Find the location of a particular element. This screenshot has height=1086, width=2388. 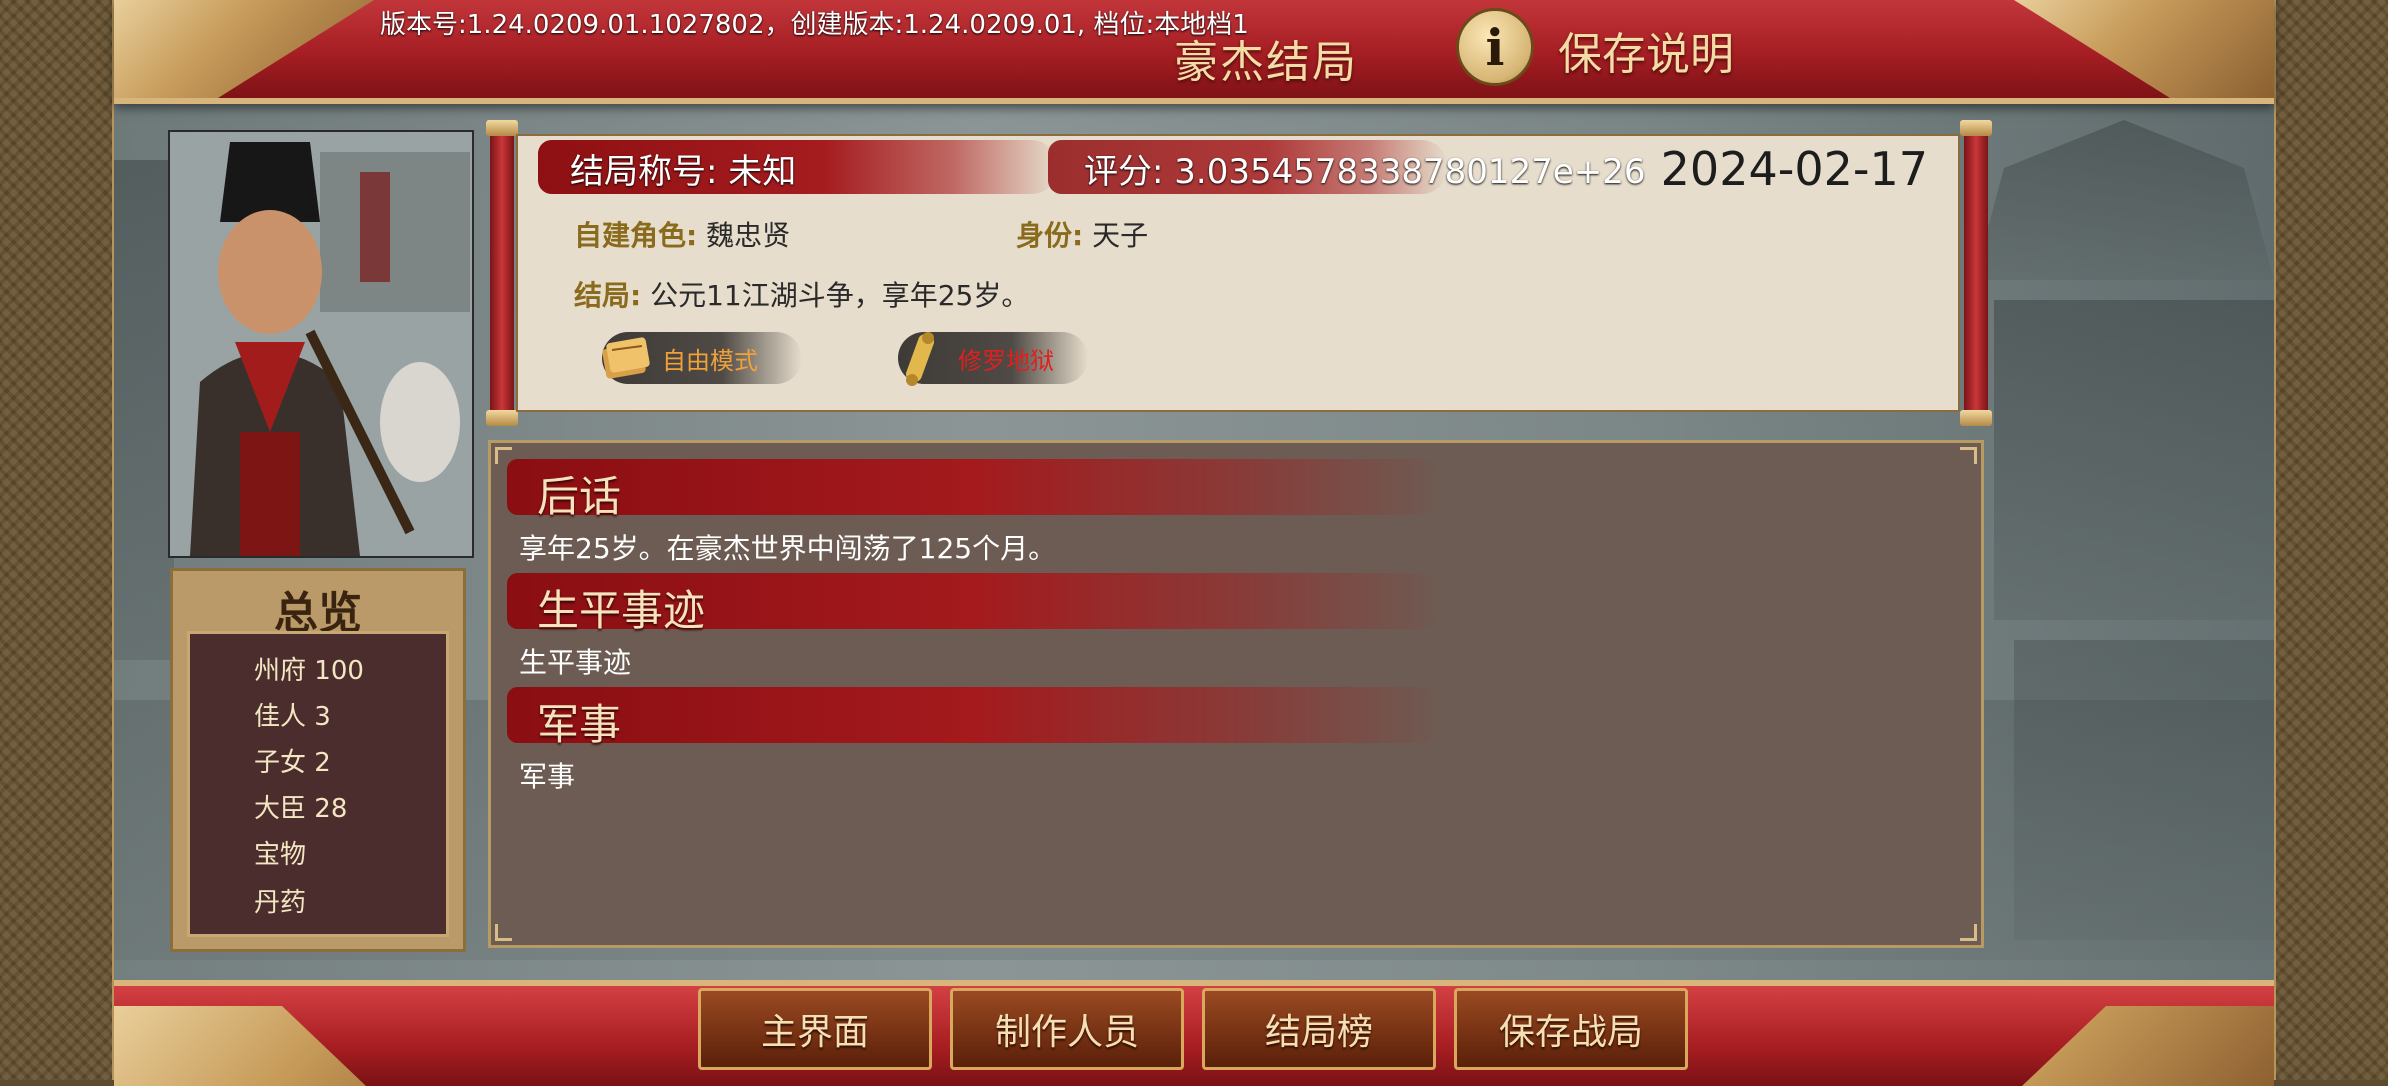

result-label: 结局: is located at coordinates (608, 295).